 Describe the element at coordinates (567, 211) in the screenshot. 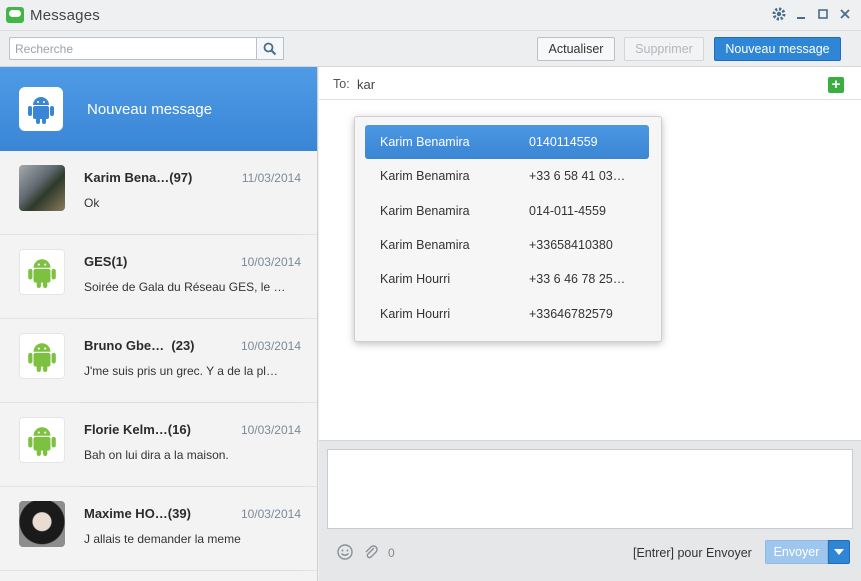

I see `suggestion-number: 014-011-4559` at that location.